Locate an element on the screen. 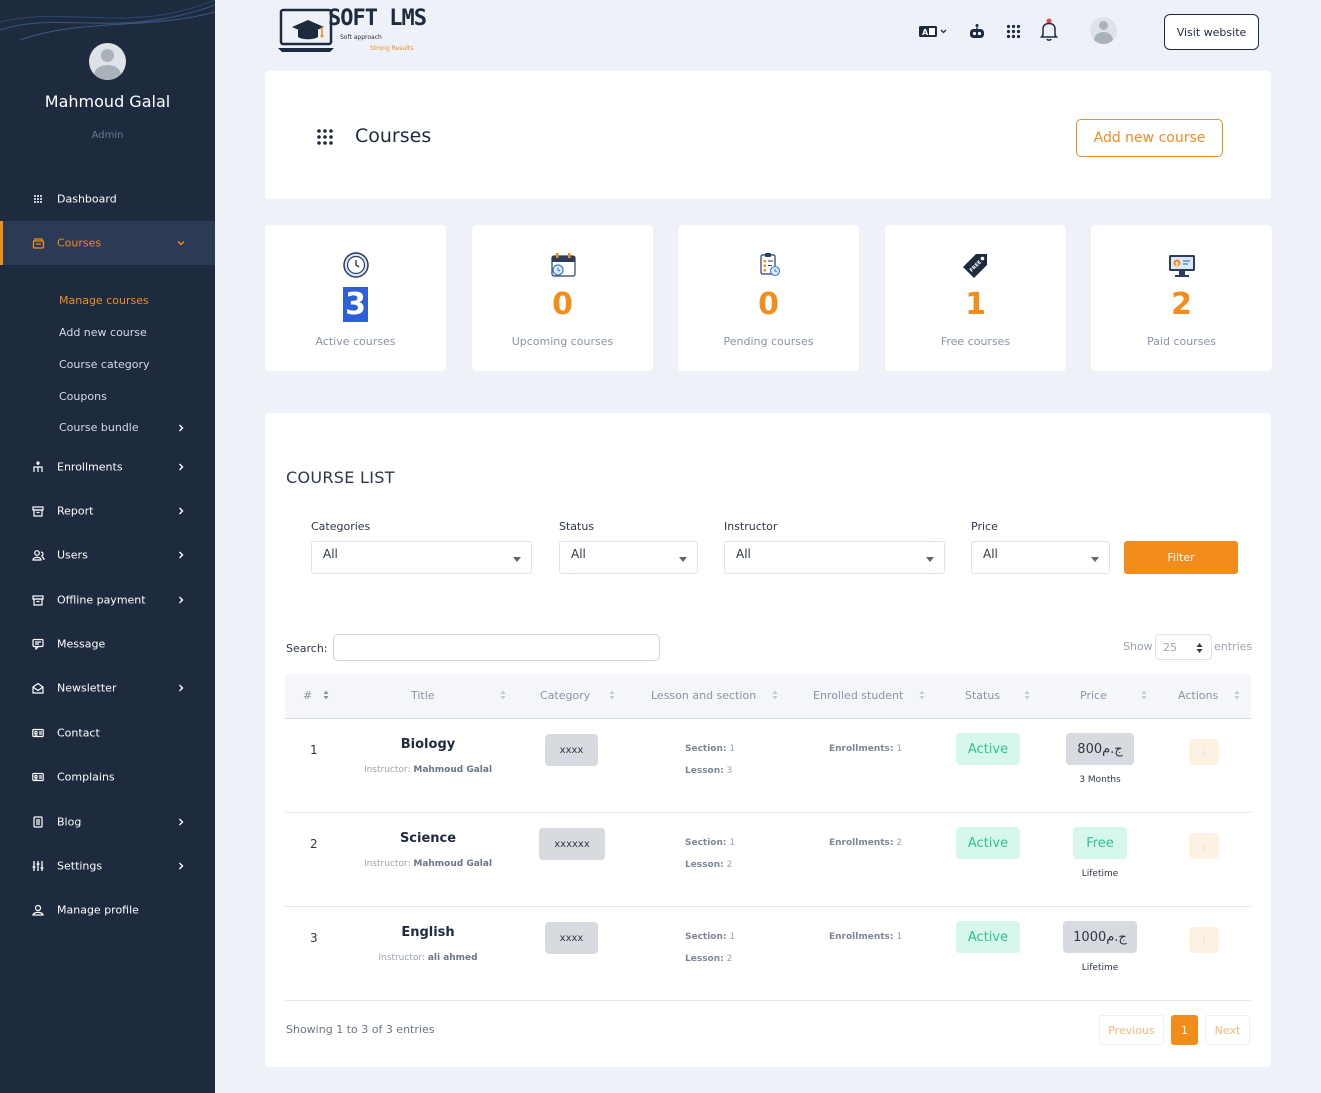 This screenshot has width=1321, height=1093. sidebar-item-offline-payment: Offline payment is located at coordinates (107, 600).